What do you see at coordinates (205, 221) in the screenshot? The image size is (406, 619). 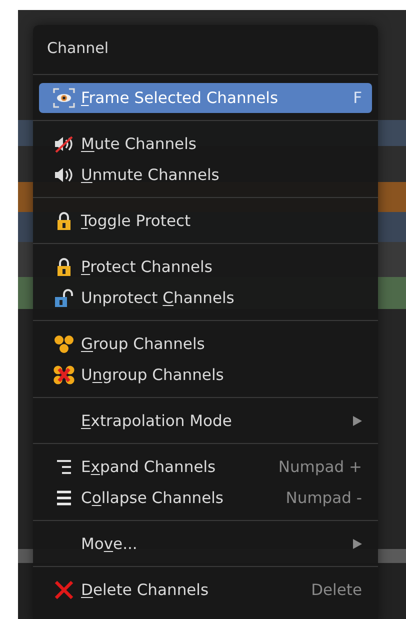 I see `menu-item: Toggle Protect` at bounding box center [205, 221].